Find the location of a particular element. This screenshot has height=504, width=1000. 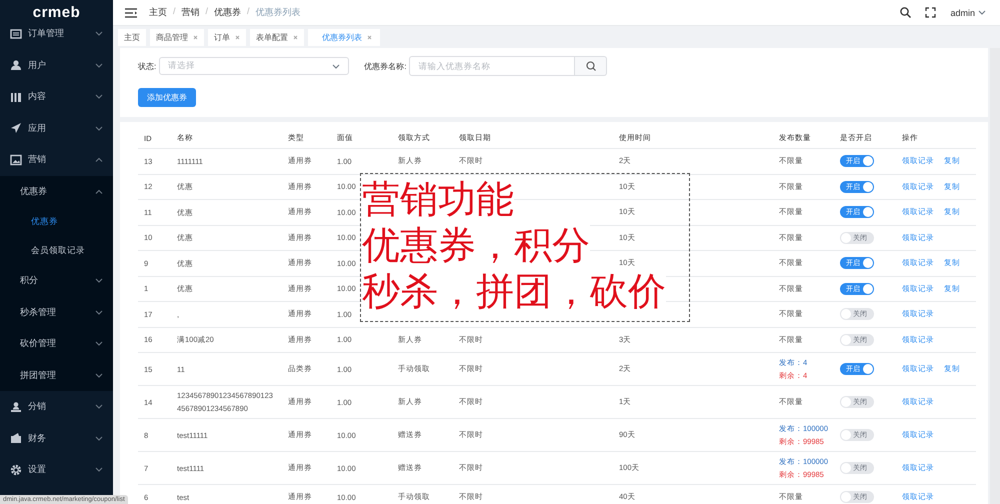

field-label: 优惠券名称: is located at coordinates (385, 66).